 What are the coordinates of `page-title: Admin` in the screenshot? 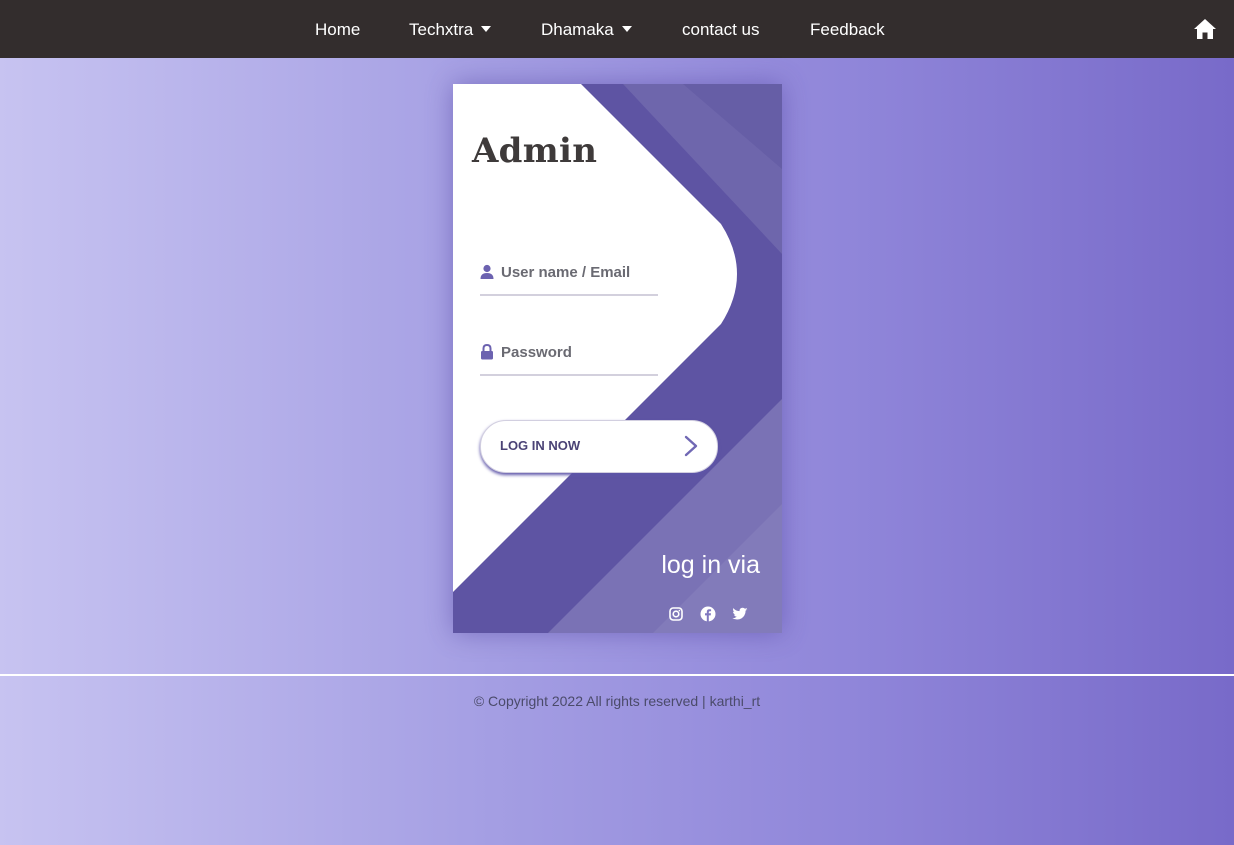 It's located at (535, 151).